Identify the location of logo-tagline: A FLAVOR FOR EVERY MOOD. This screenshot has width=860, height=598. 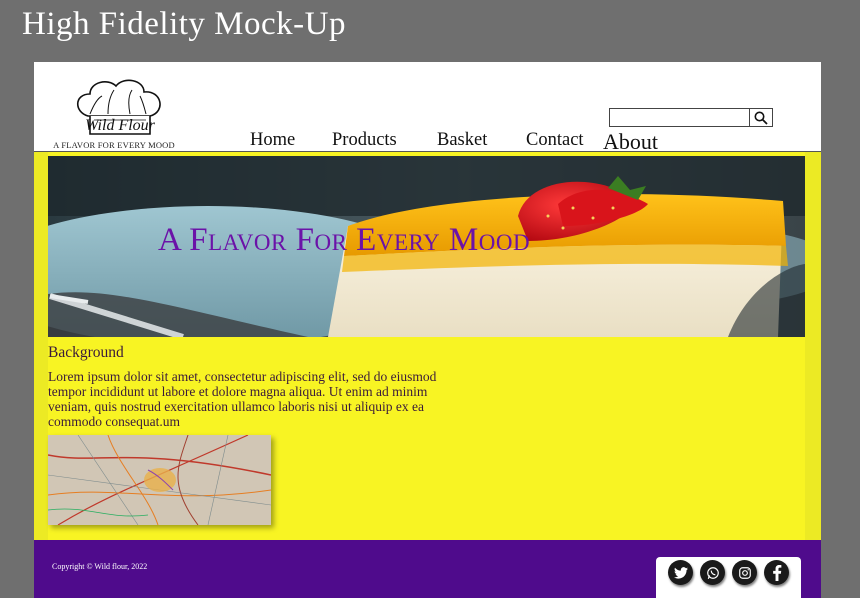
(114, 145).